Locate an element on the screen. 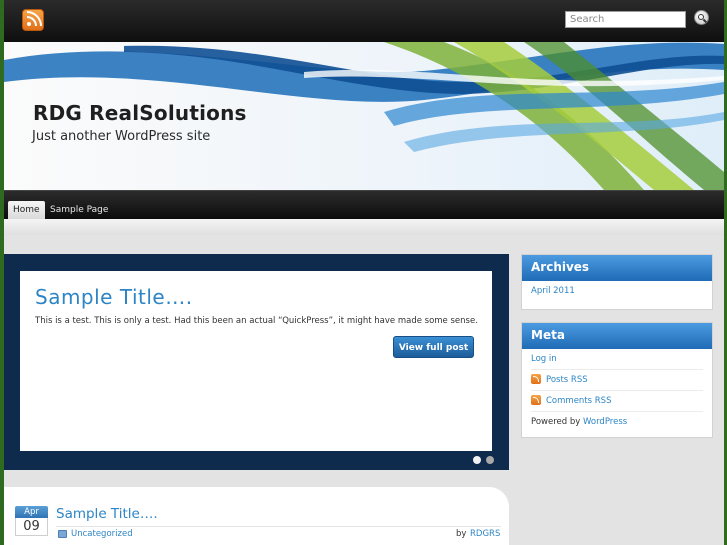 The image size is (727, 545). post-title: Sample Title…. is located at coordinates (107, 514).